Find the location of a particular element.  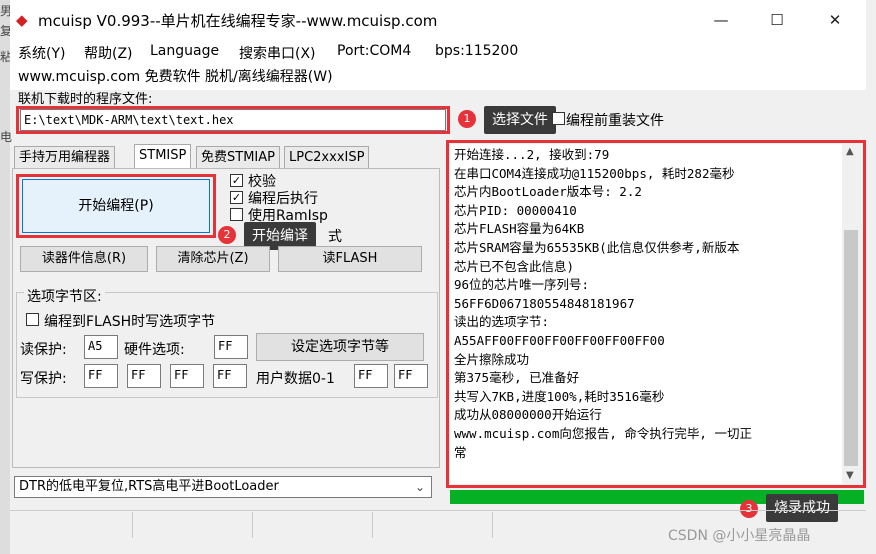

file-label: 联机下载时的程序文件: is located at coordinates (85, 99).